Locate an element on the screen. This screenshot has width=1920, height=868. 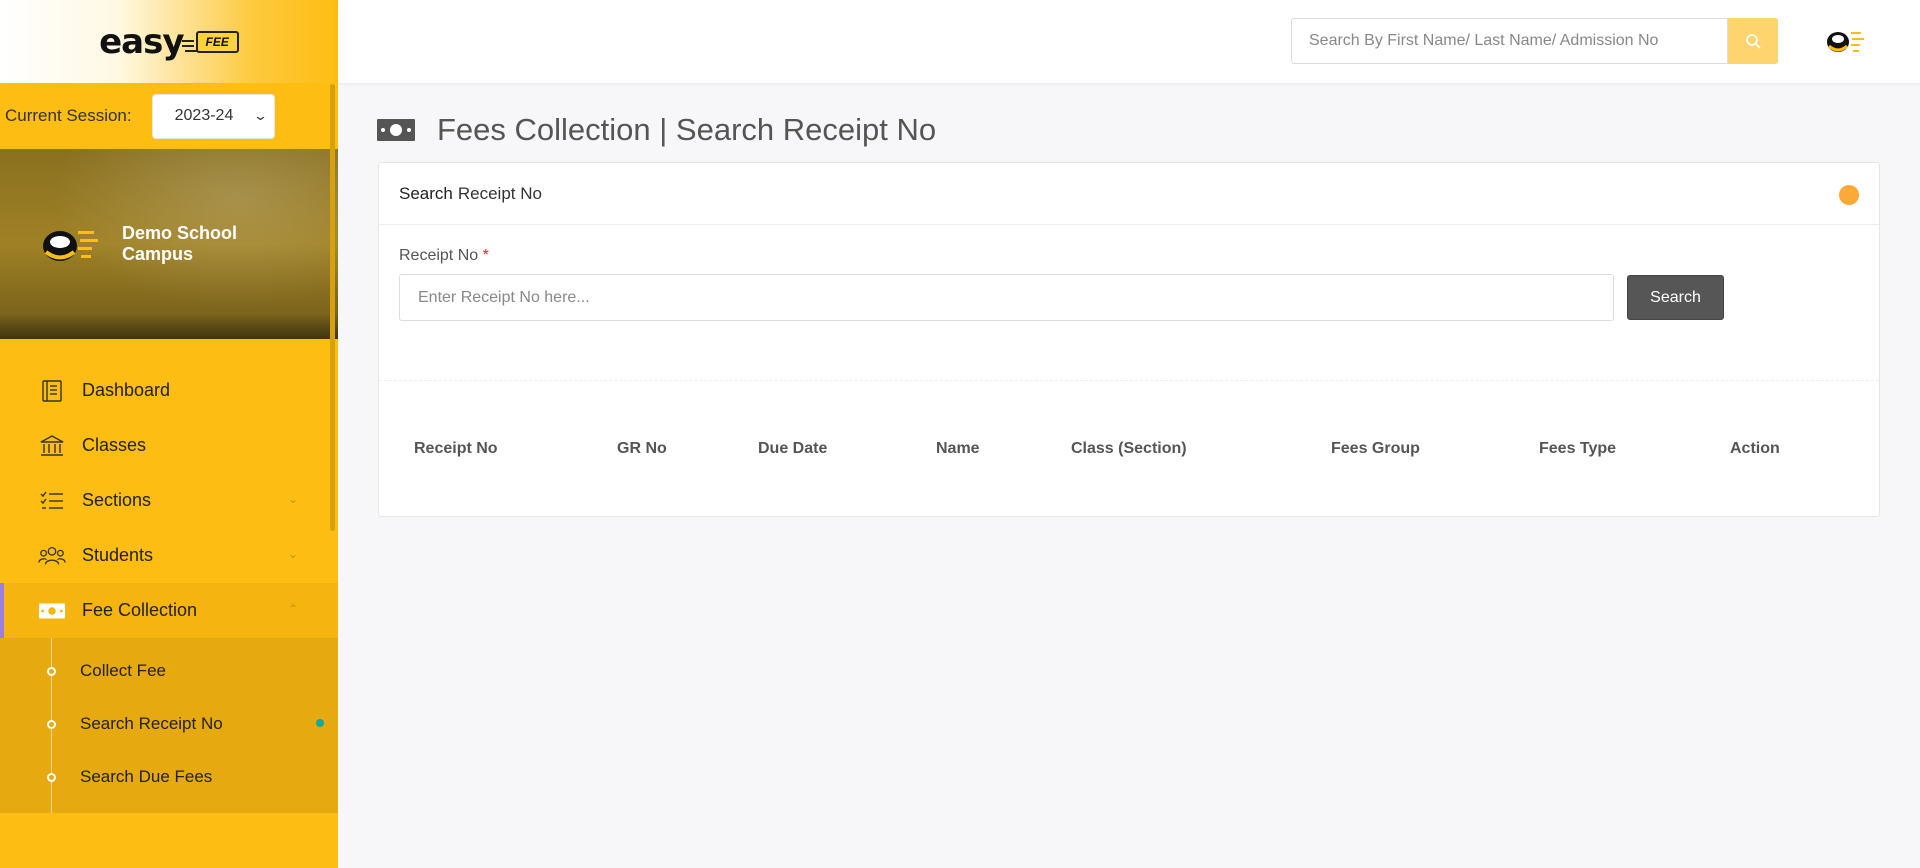
receipt-no-label: Receipt No * is located at coordinates (444, 256).